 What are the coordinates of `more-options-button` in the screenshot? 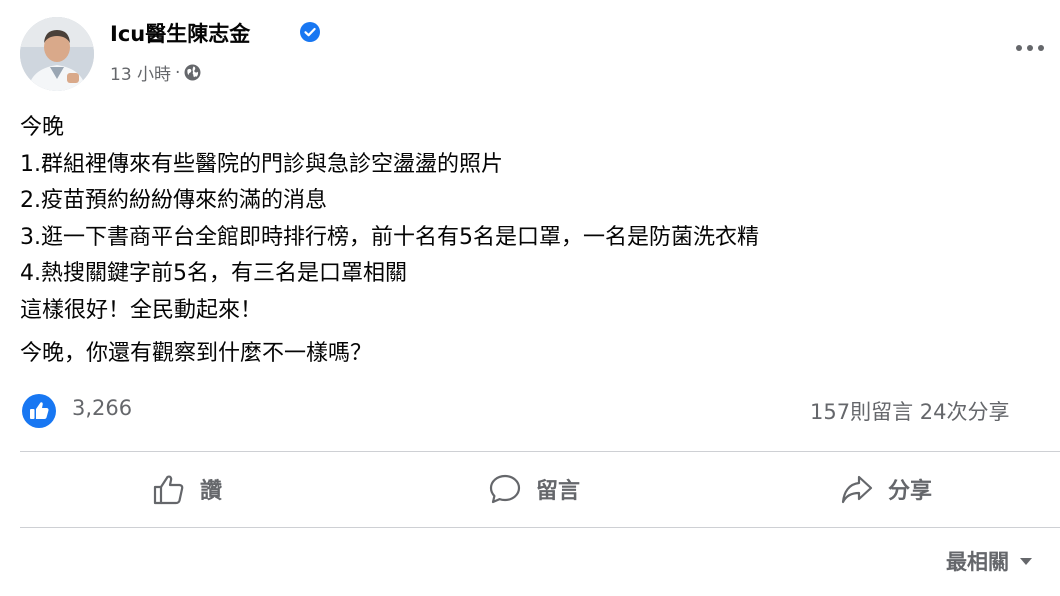 It's located at (1030, 48).